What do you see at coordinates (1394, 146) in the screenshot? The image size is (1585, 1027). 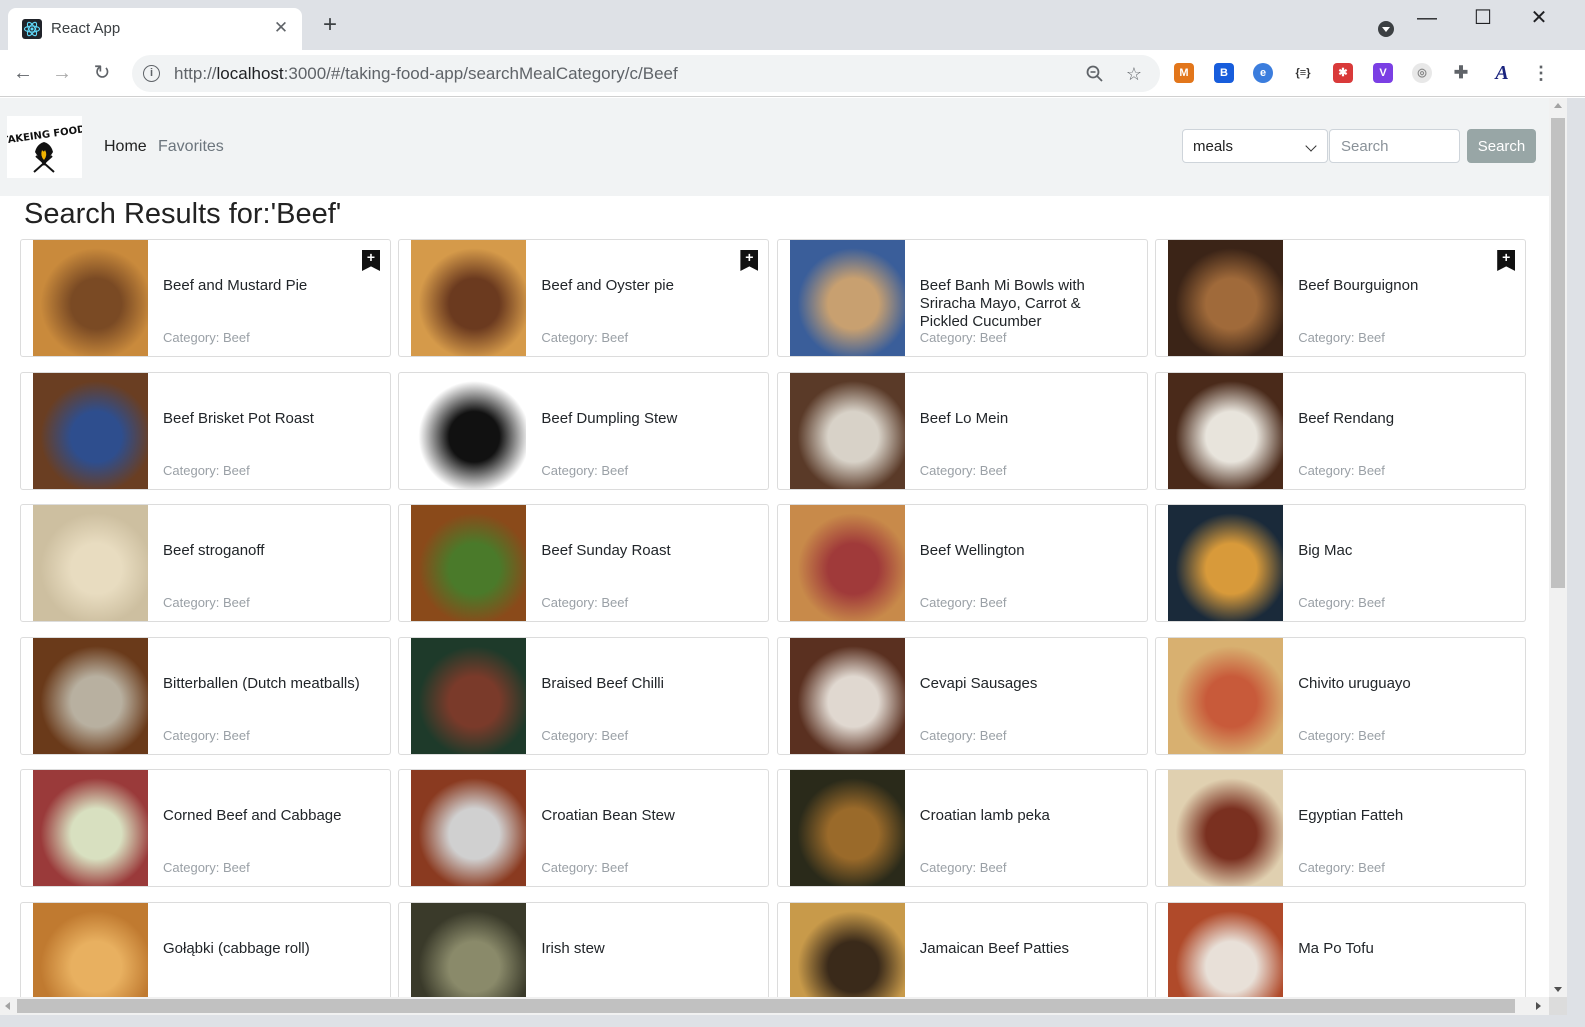 I see `search-input` at bounding box center [1394, 146].